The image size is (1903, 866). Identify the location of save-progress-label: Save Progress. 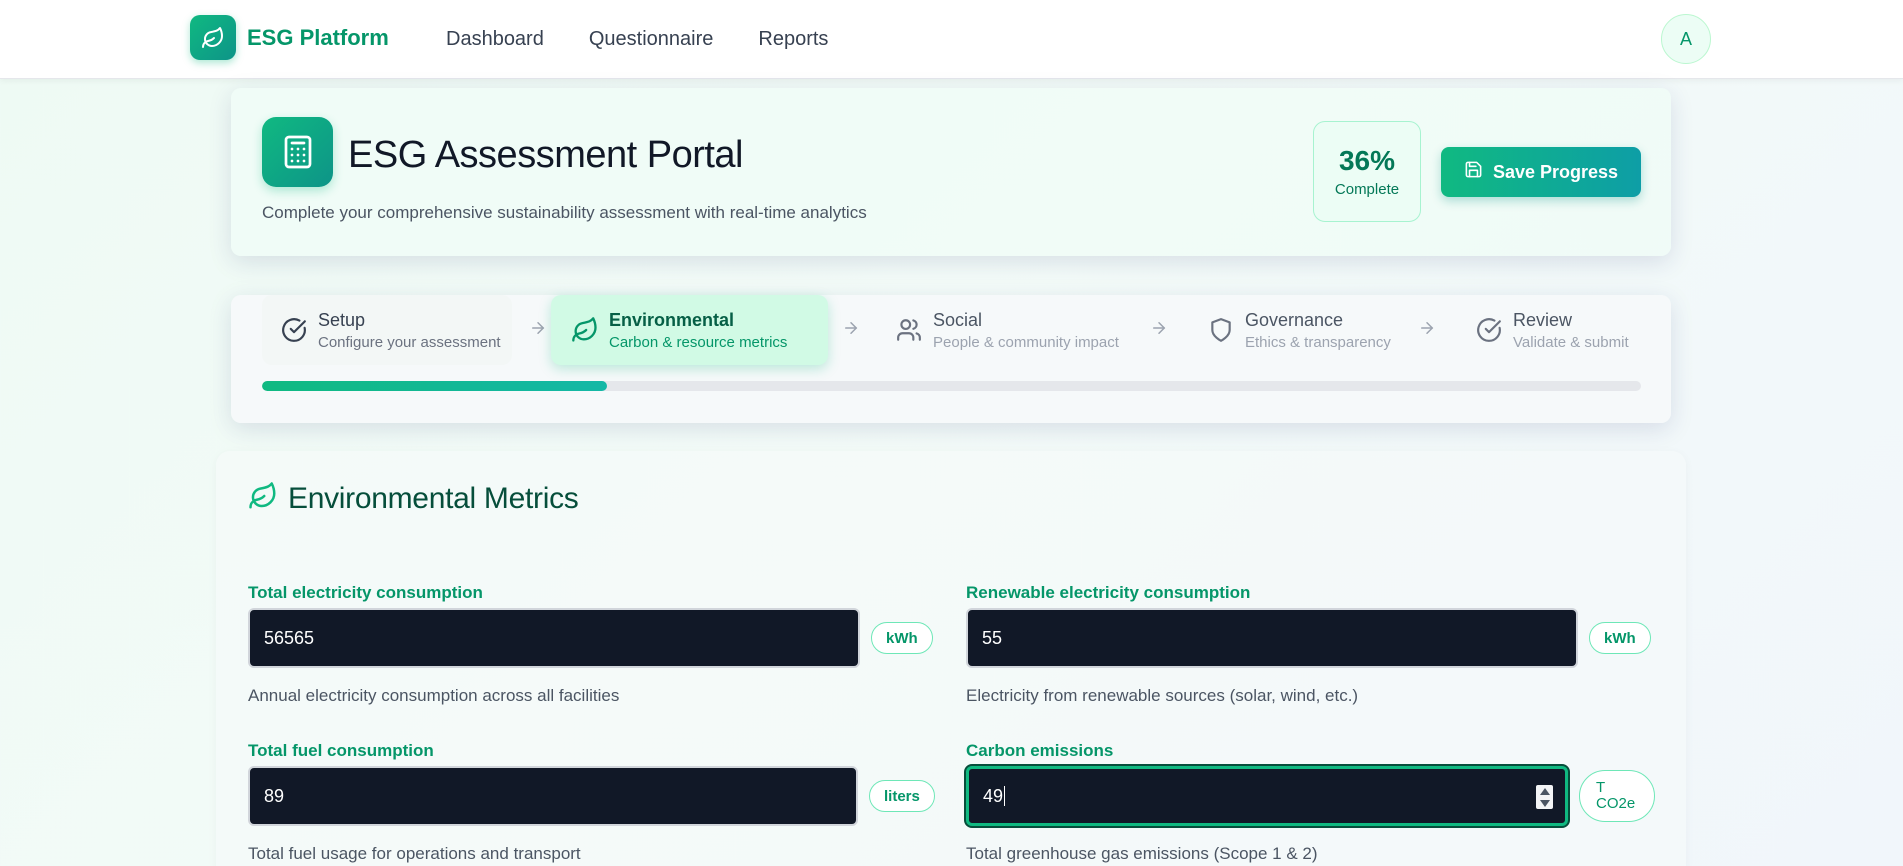
(1555, 171).